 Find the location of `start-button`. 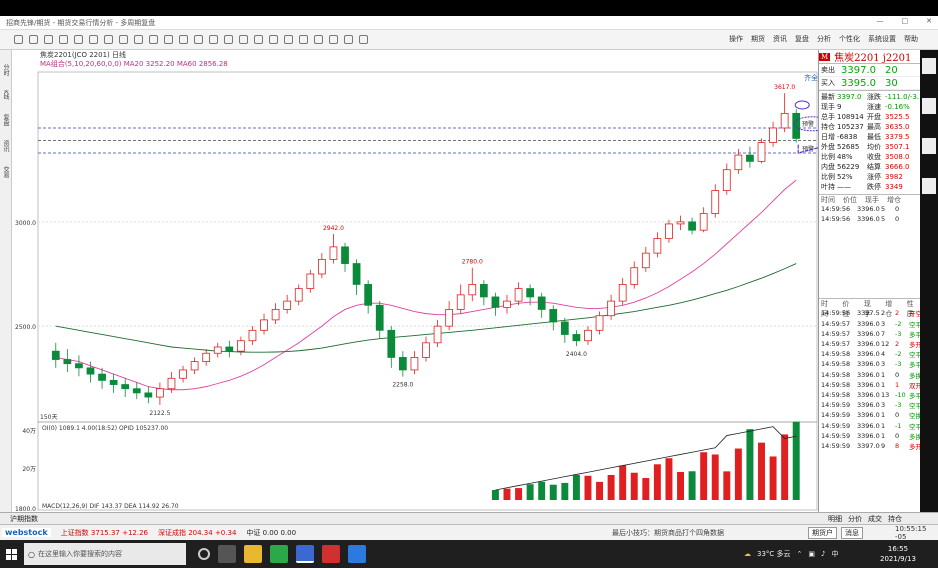

start-button is located at coordinates (11, 554).